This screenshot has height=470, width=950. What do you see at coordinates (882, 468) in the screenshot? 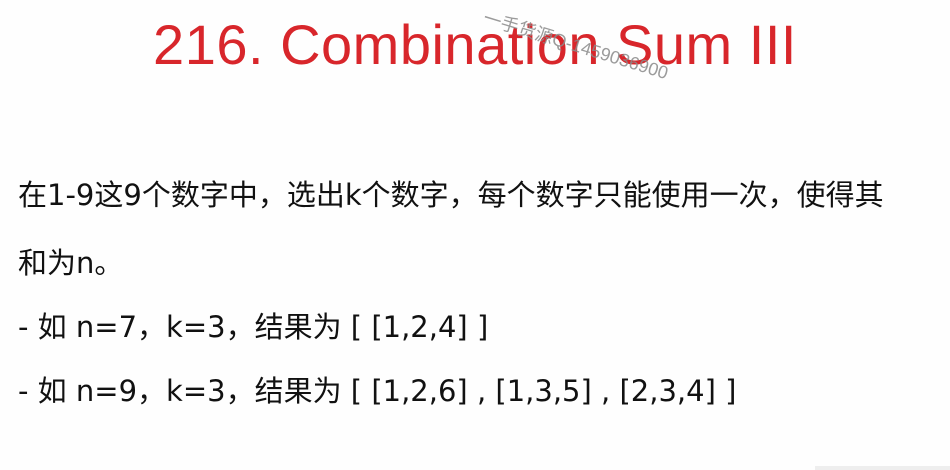
I see `bottom-edge-bar` at bounding box center [882, 468].